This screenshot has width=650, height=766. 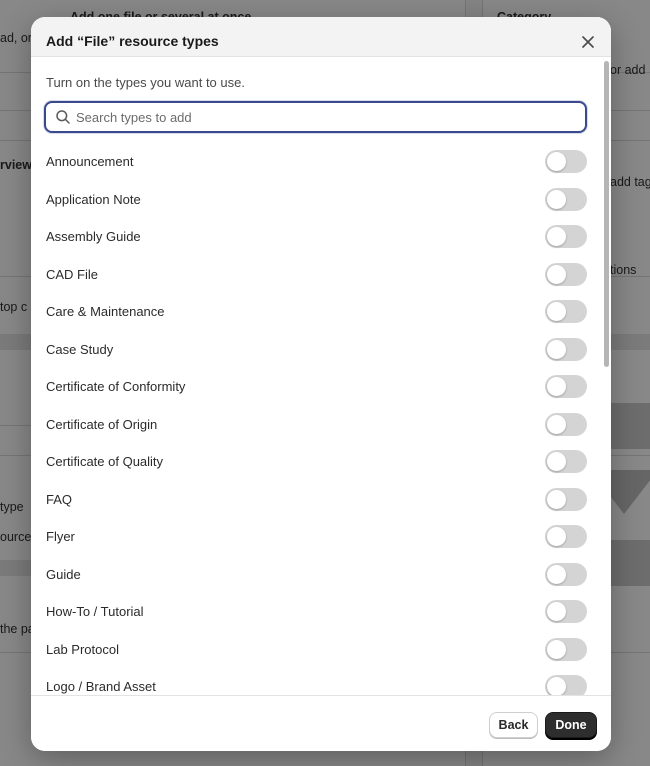 What do you see at coordinates (321, 350) in the screenshot?
I see `type-row: Case Study` at bounding box center [321, 350].